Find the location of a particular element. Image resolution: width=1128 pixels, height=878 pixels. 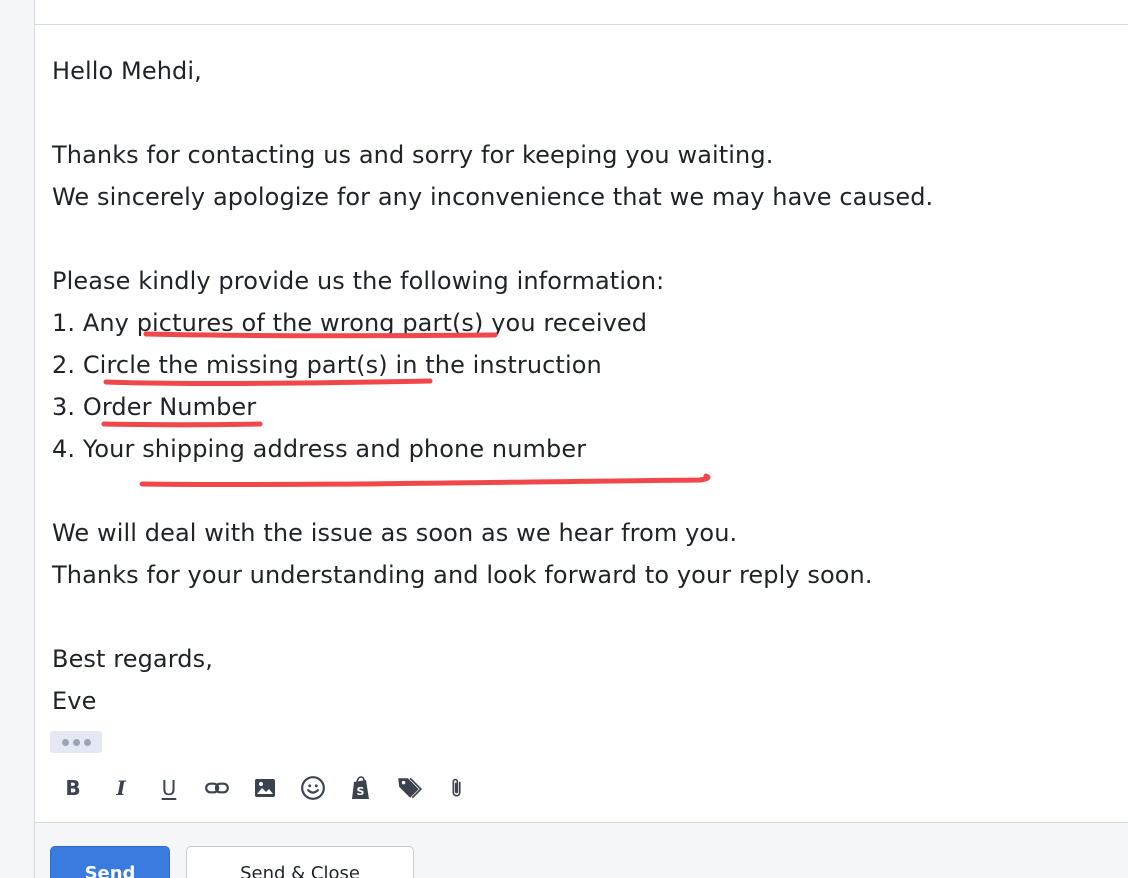

signature-line: Eve is located at coordinates (74, 701).